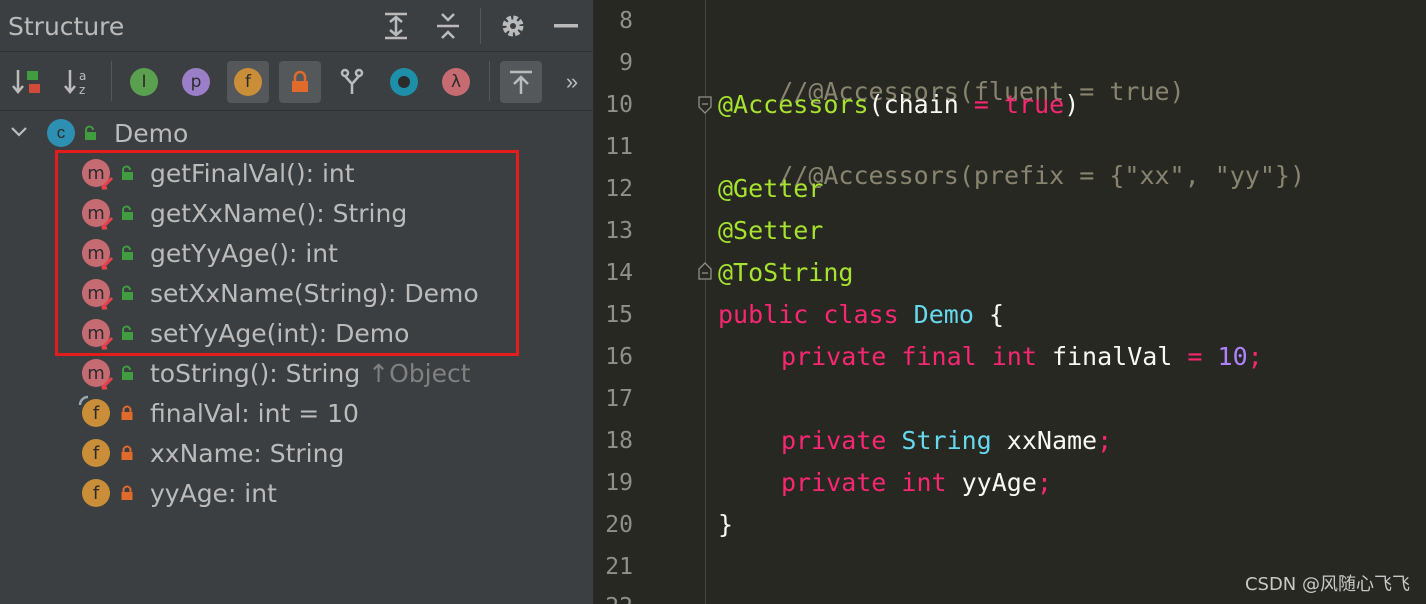 The image size is (1426, 604). I want to click on sort-alphabetically-button: a z, so click(78, 82).